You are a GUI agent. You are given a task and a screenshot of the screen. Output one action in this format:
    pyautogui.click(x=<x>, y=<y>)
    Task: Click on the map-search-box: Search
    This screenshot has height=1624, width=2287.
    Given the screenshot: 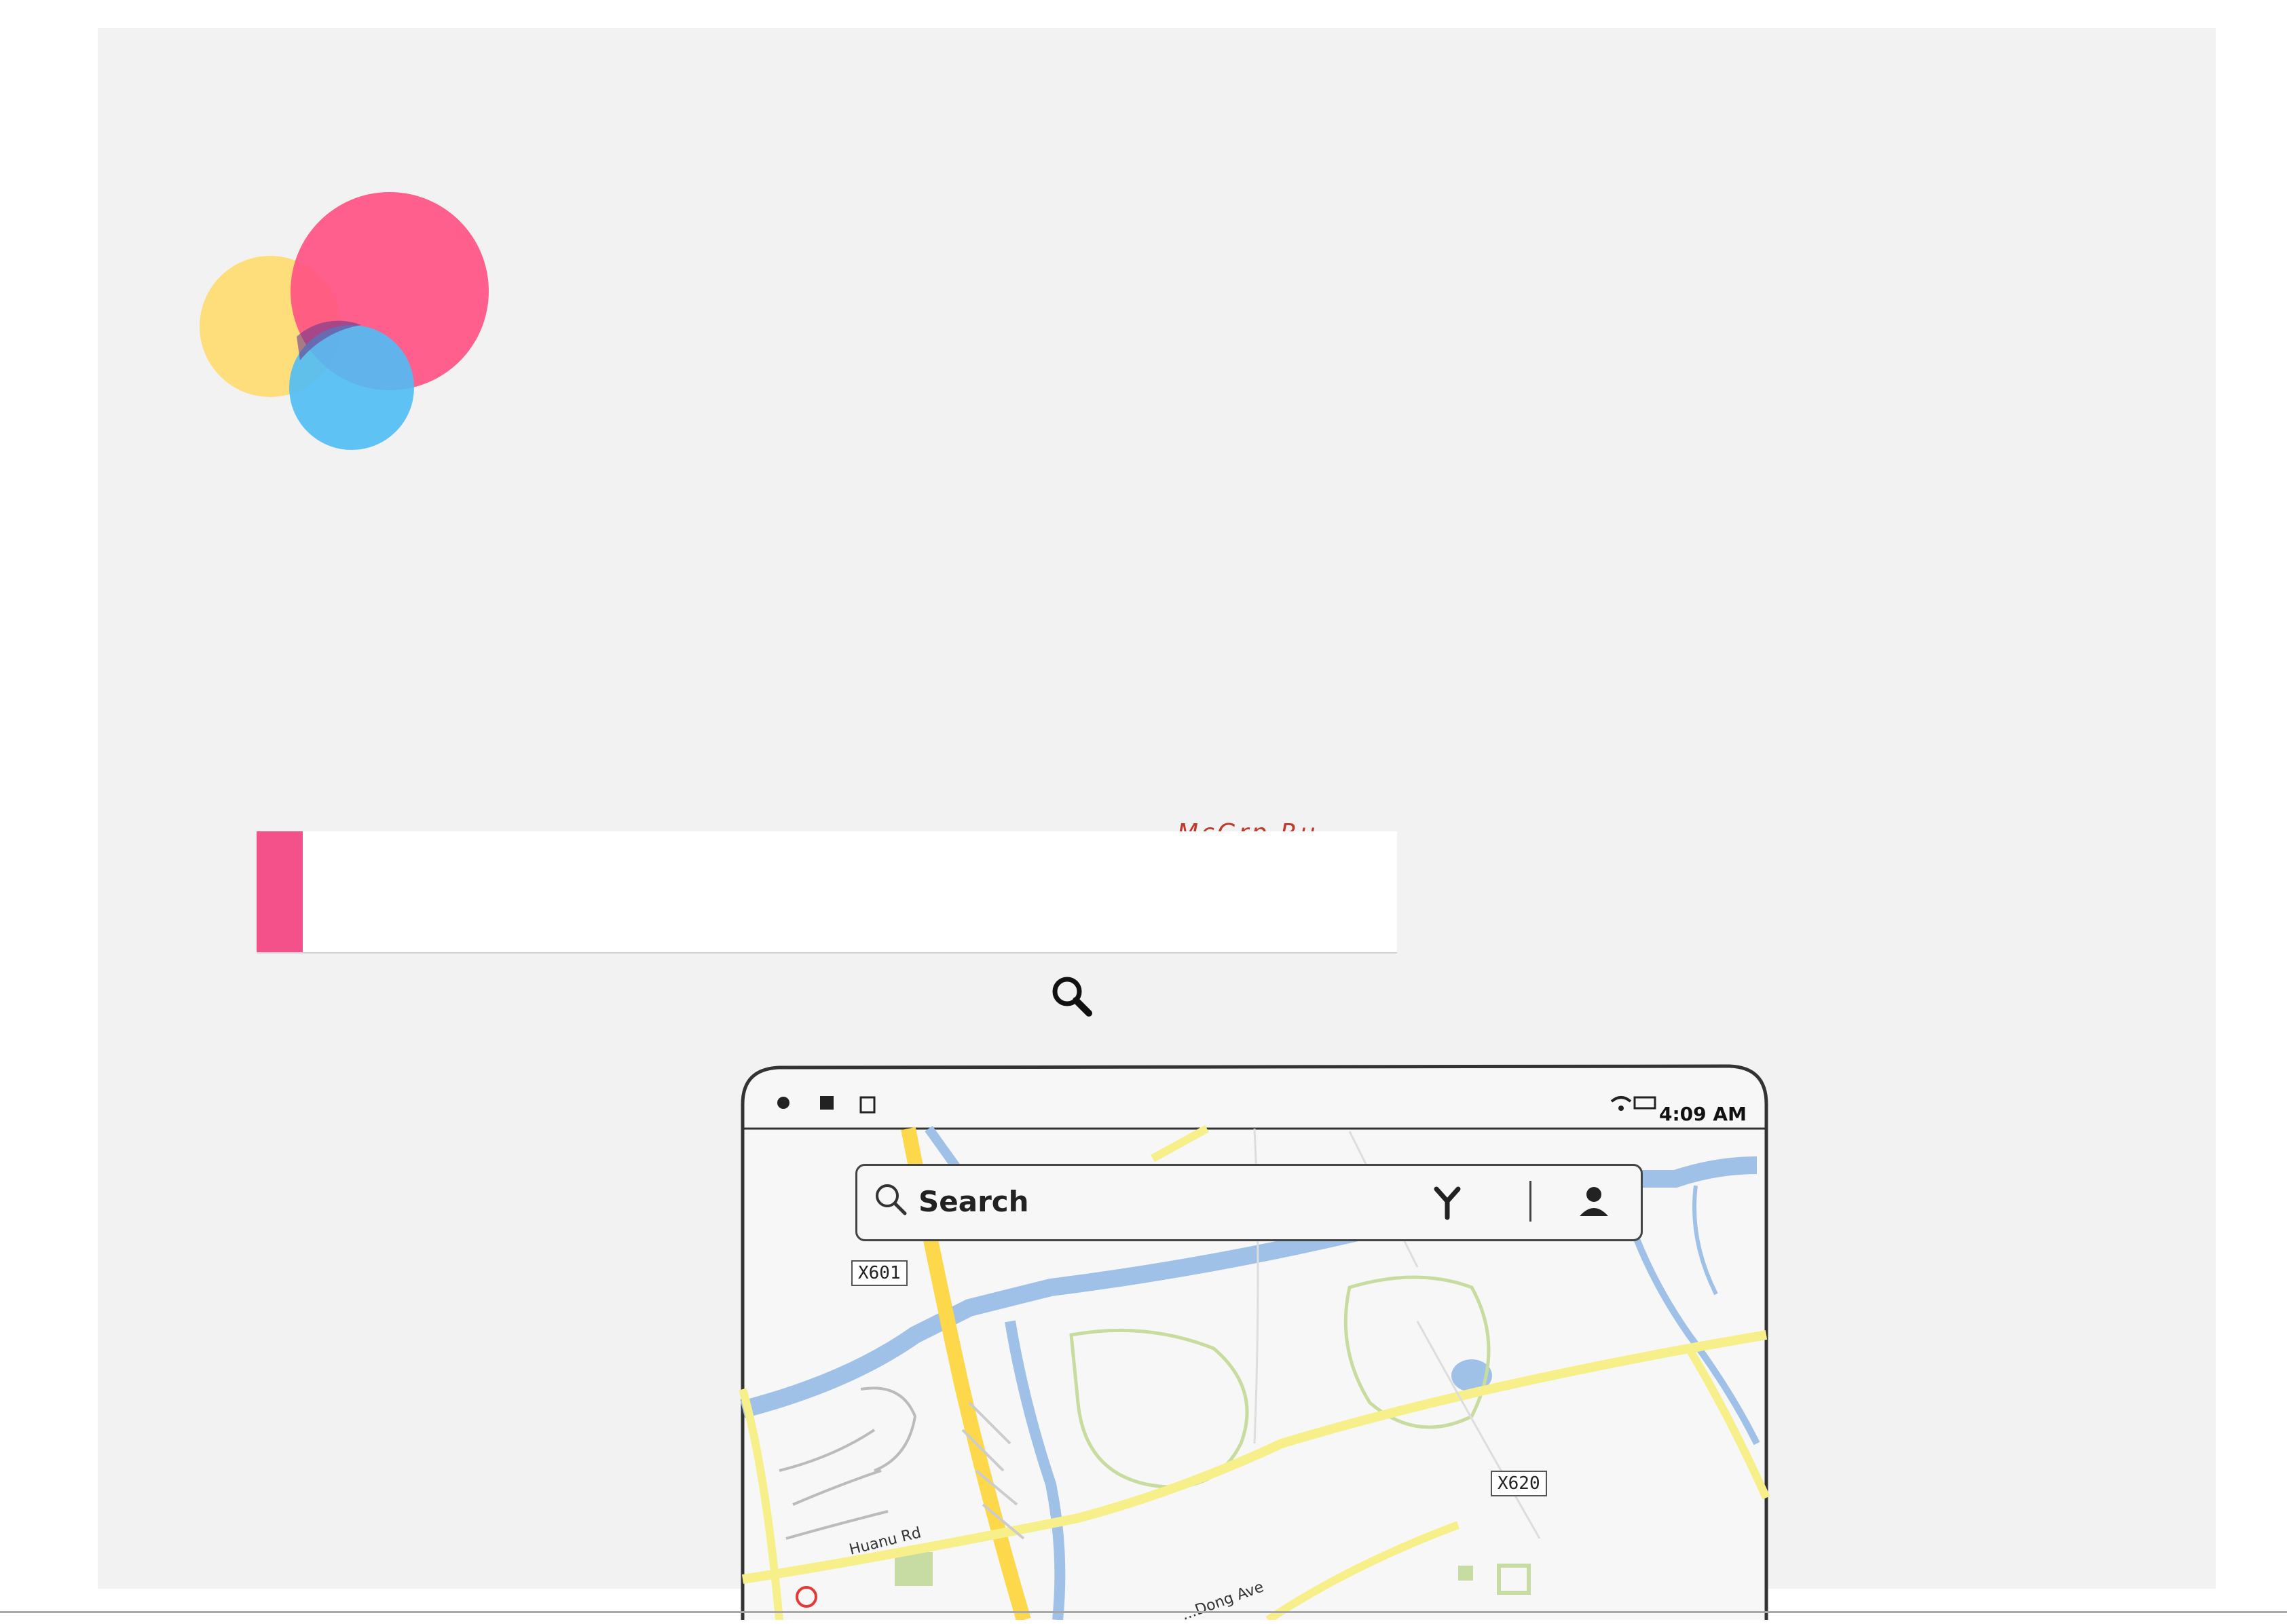 What is the action you would take?
    pyautogui.click(x=1249, y=1202)
    